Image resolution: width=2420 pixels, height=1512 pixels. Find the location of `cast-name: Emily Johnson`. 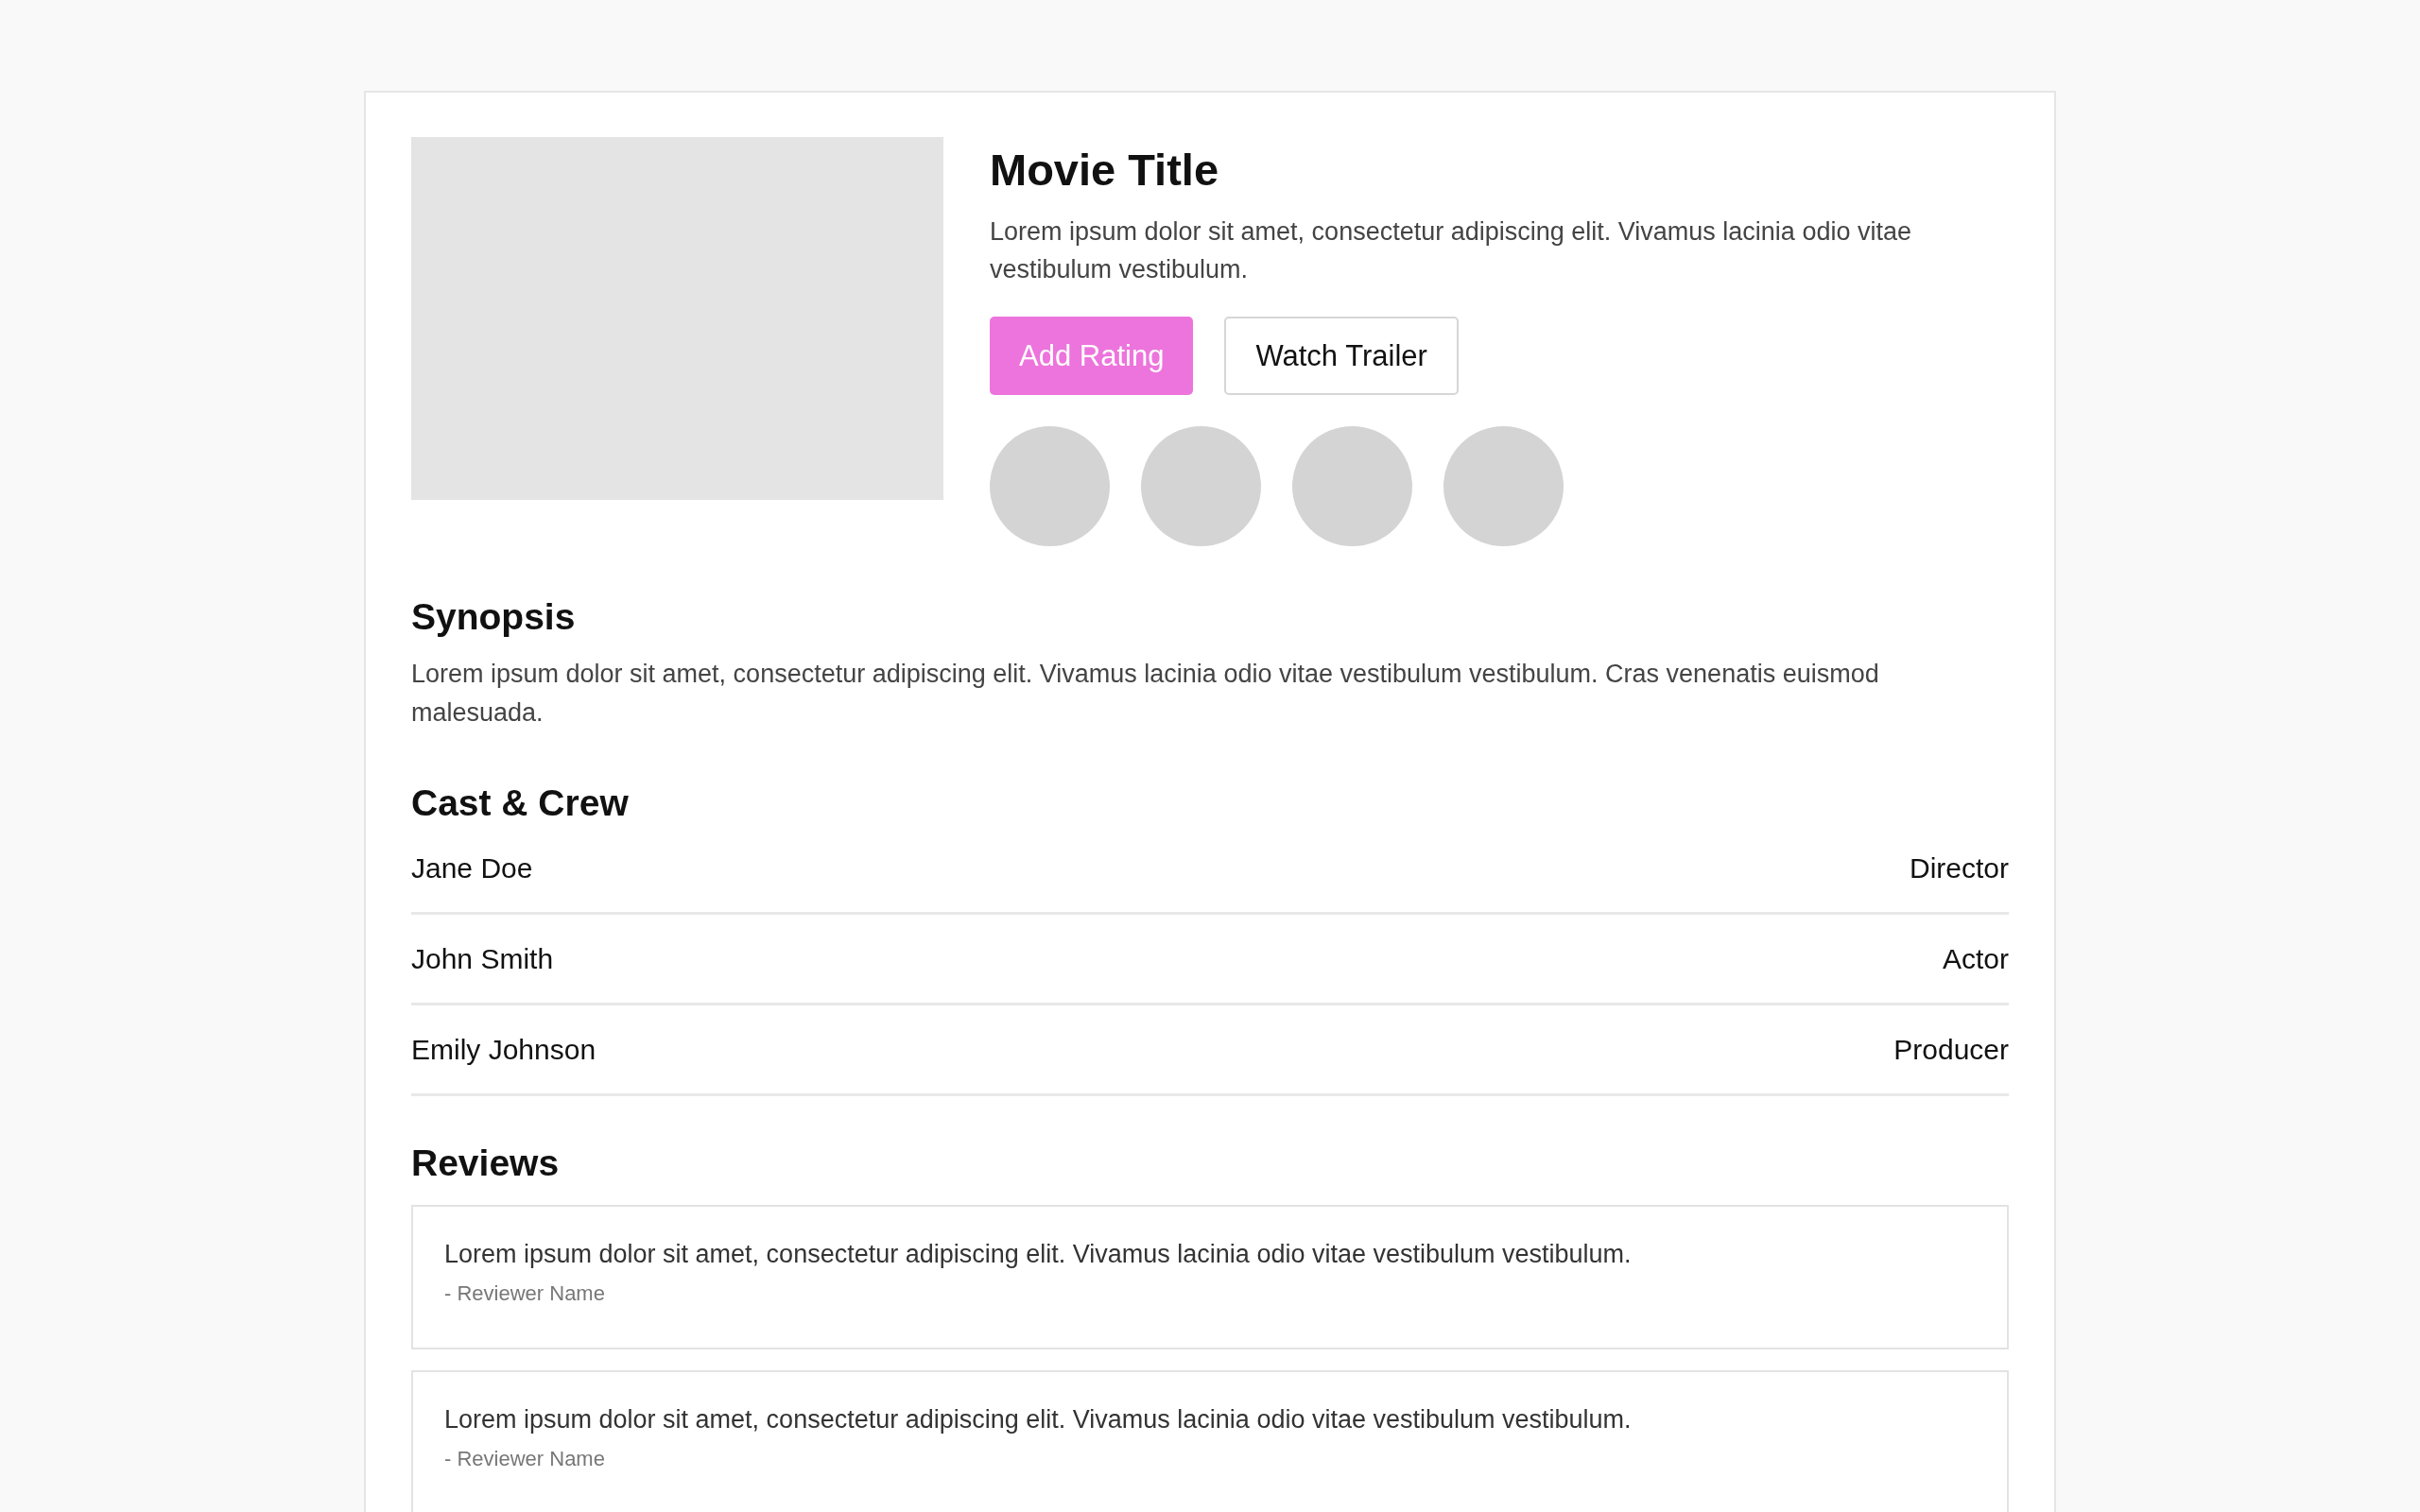

cast-name: Emily Johnson is located at coordinates (504, 1050).